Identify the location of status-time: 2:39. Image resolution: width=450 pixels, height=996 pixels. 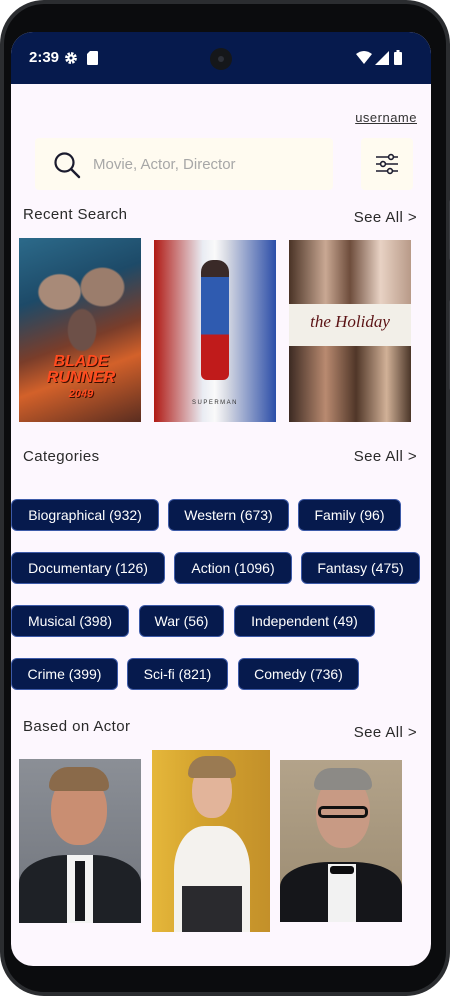
(44, 57).